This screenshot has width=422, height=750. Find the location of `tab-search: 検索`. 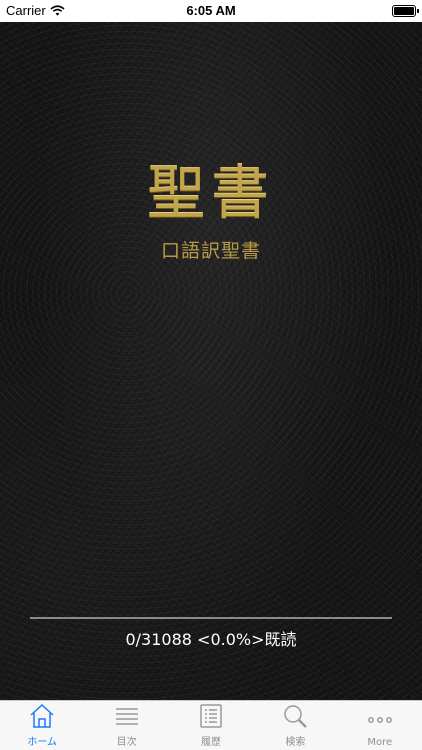

tab-search: 検索 is located at coordinates (295, 725).